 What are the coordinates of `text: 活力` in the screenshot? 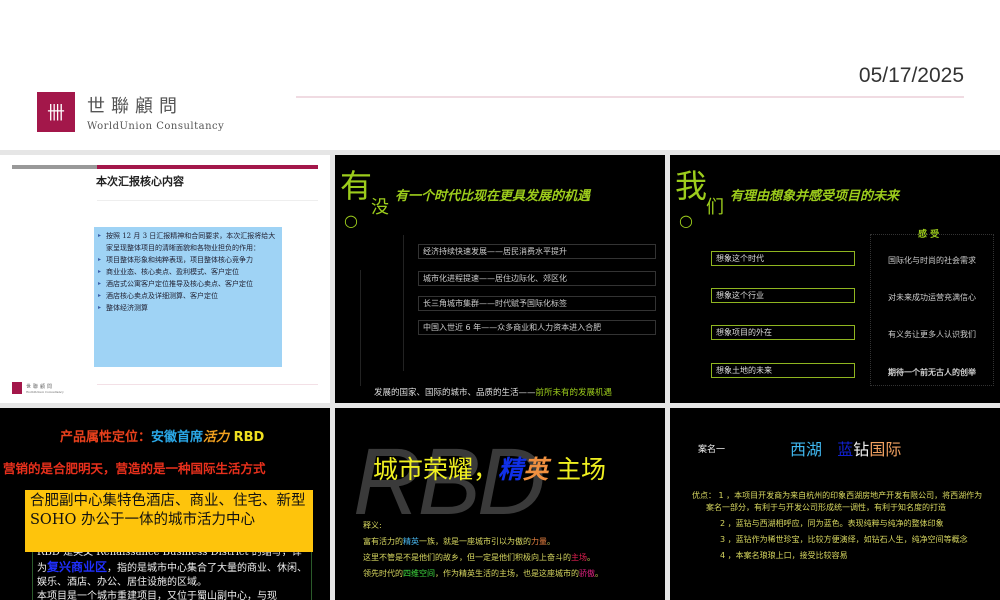 It's located at (216, 437).